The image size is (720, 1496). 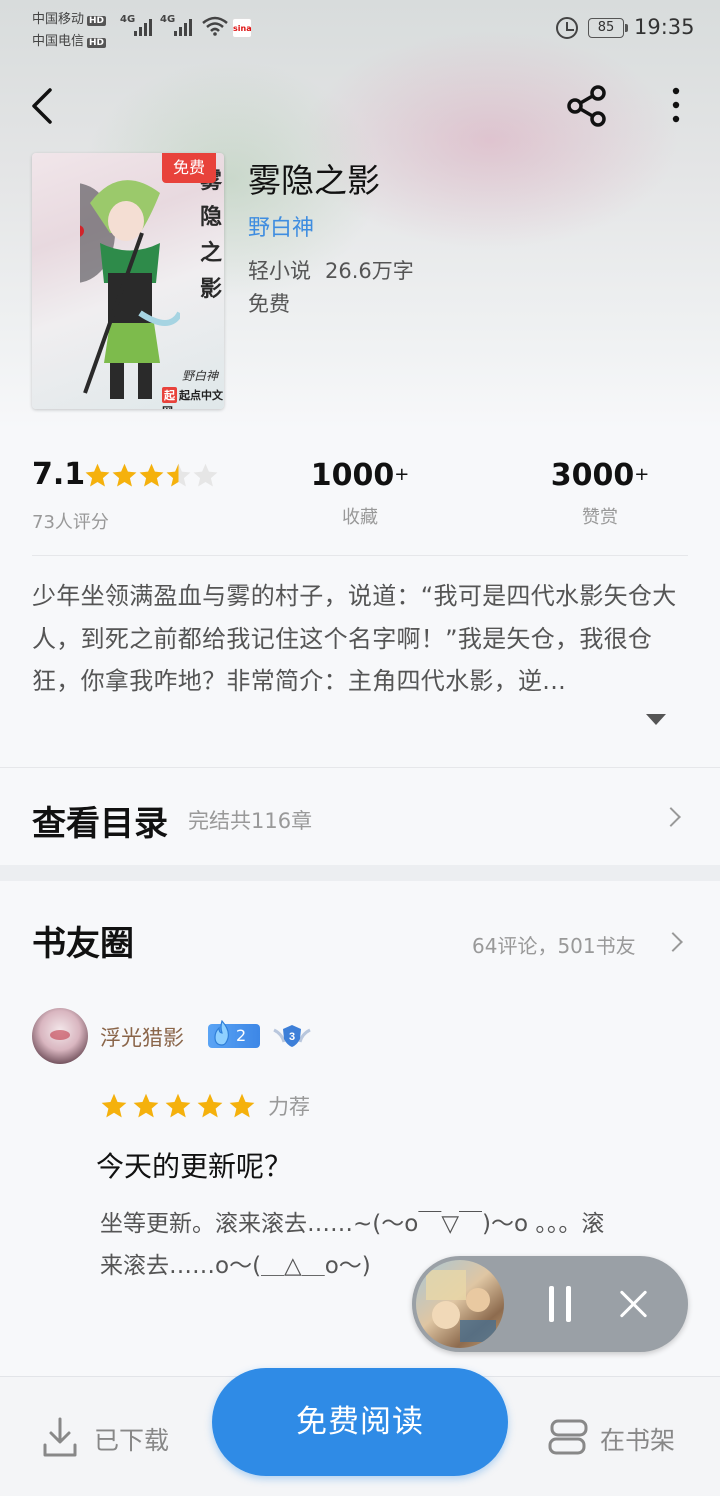 What do you see at coordinates (60, 1438) in the screenshot?
I see `download-icon` at bounding box center [60, 1438].